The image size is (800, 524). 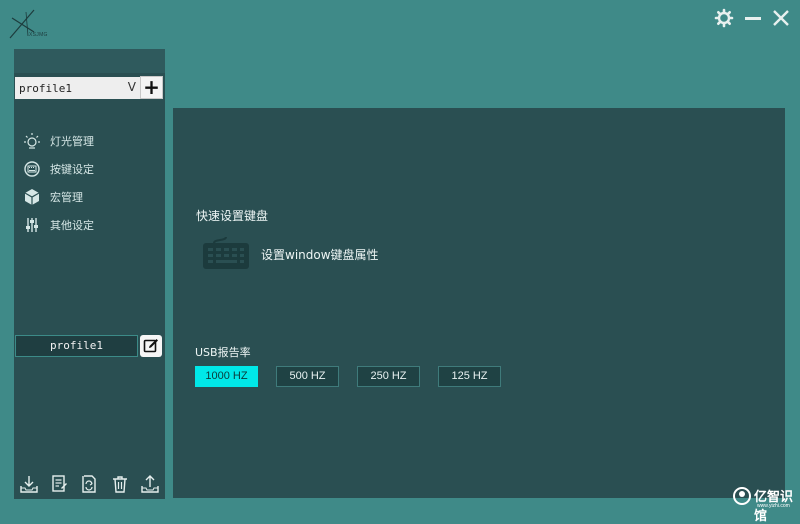 I want to click on rate-1000hz-button: 1000 HZ, so click(x=226, y=376).